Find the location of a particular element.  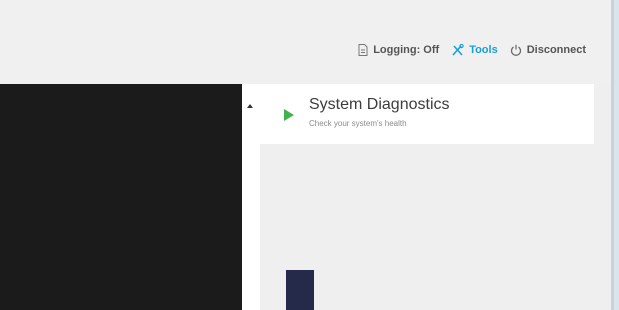

tools-button: Tools is located at coordinates (474, 50).